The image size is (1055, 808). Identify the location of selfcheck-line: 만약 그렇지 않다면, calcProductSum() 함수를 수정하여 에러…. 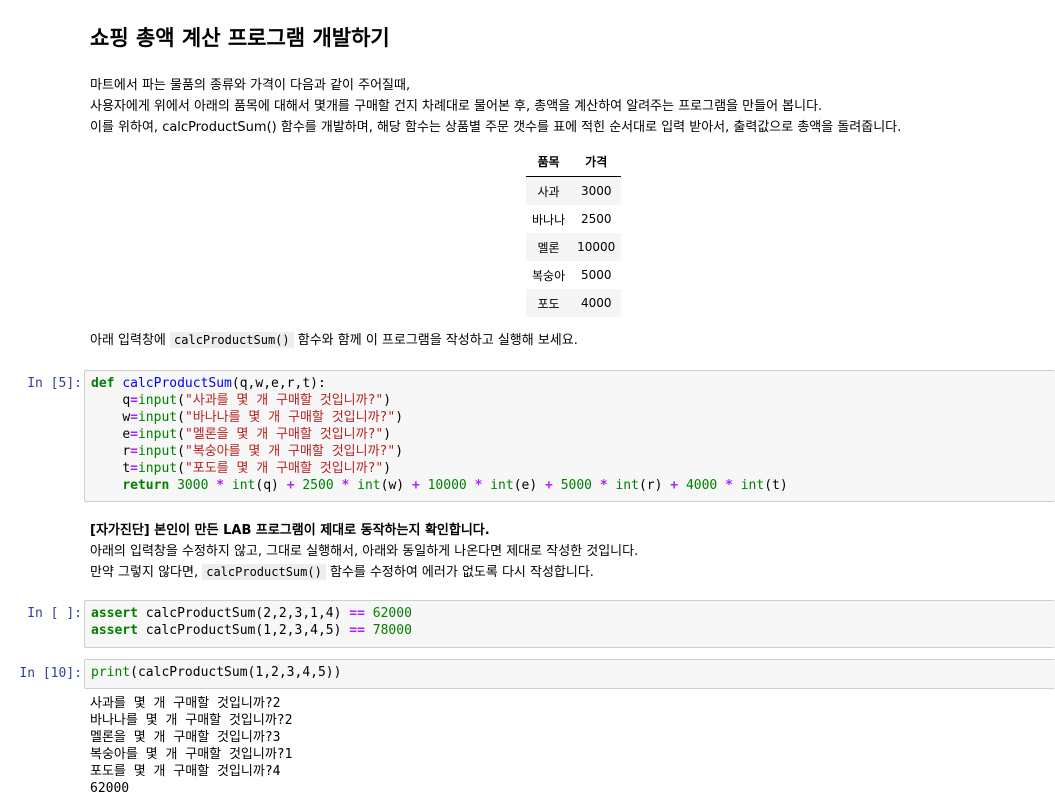
(364, 572).